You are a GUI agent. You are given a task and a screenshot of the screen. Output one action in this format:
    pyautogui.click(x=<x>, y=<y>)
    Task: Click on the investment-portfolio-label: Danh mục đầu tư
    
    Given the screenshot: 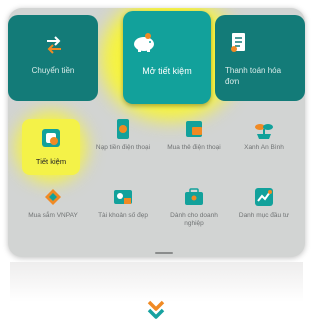 What is the action you would take?
    pyautogui.click(x=264, y=215)
    